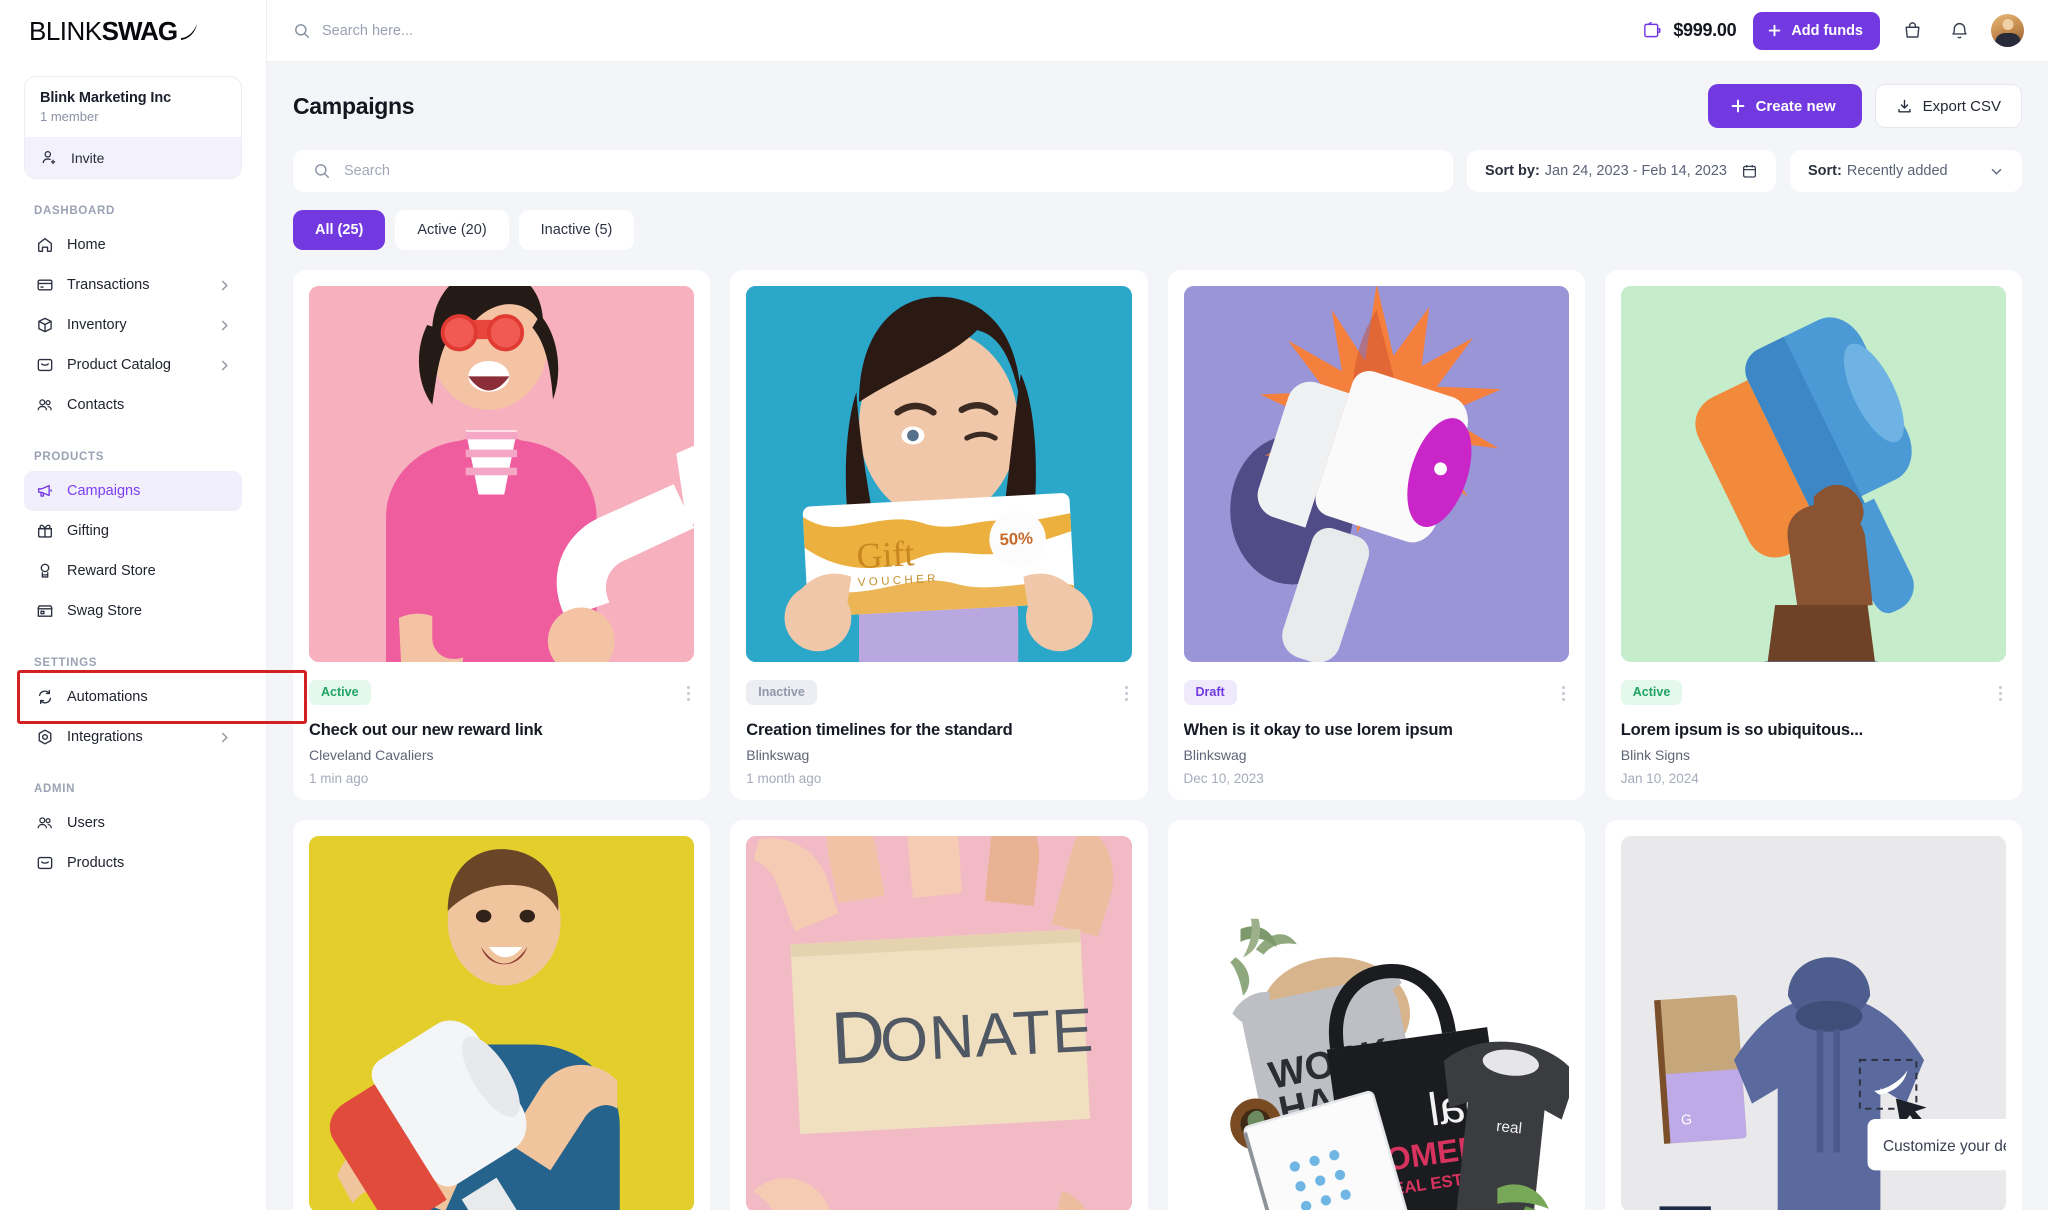 This screenshot has width=2048, height=1210. I want to click on sidebar-item-reward-store: Reward Store, so click(133, 571).